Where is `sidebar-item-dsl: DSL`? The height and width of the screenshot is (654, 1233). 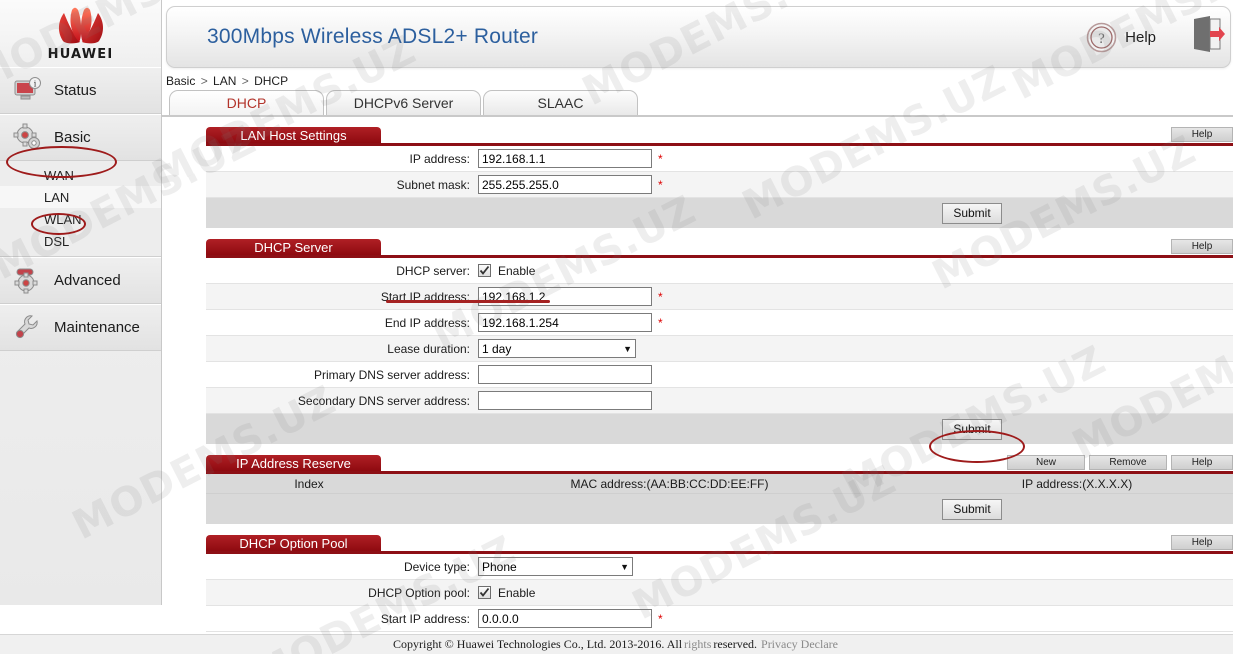
sidebar-item-dsl: DSL is located at coordinates (80, 241).